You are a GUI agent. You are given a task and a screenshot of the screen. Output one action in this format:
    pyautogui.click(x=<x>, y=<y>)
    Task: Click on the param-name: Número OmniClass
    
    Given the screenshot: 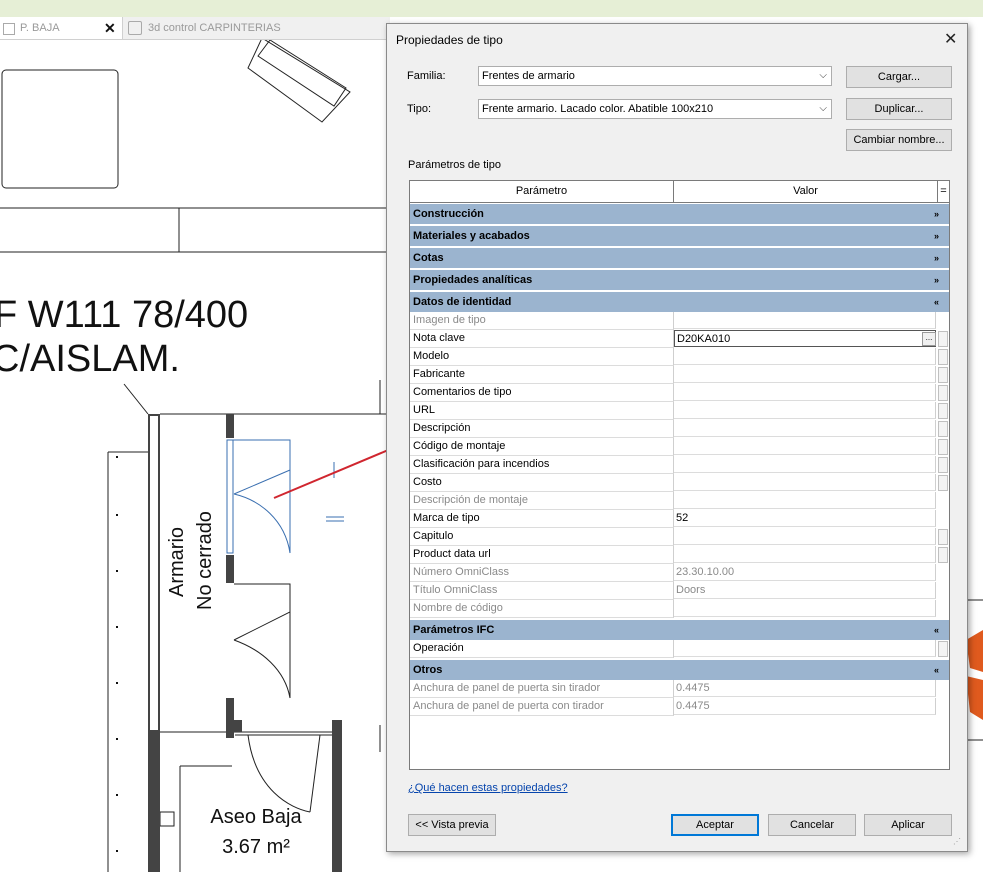 What is the action you would take?
    pyautogui.click(x=542, y=573)
    